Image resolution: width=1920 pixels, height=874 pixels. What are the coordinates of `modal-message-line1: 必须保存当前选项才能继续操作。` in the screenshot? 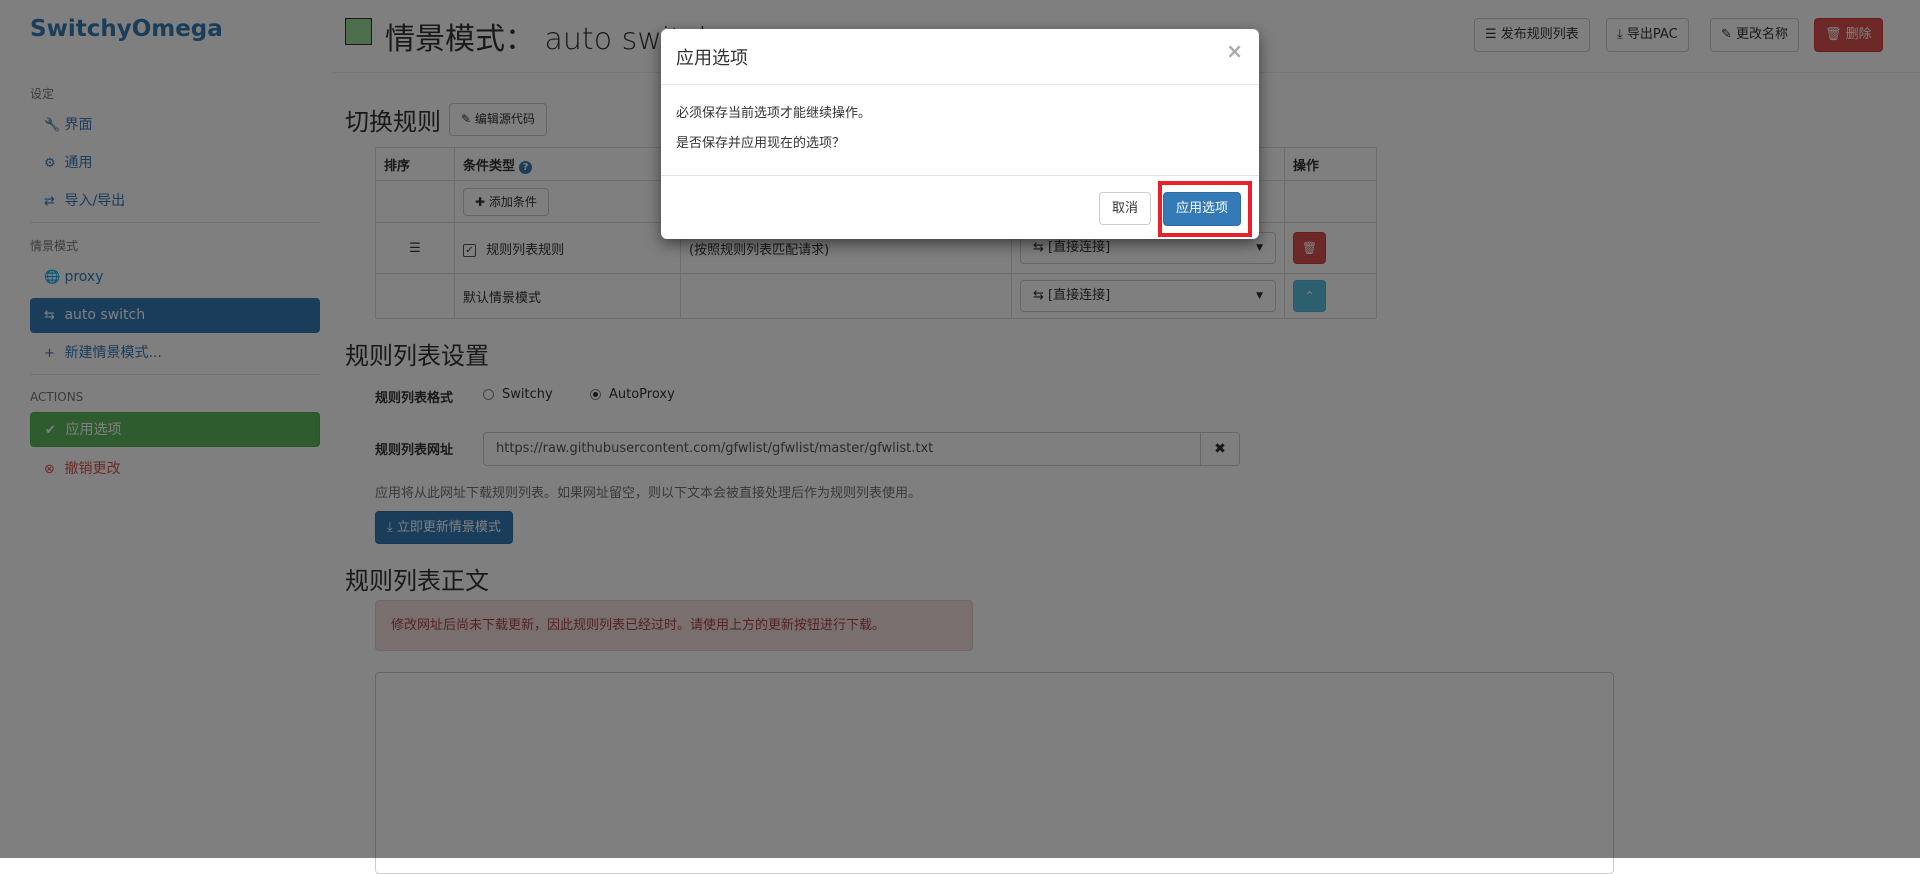 It's located at (774, 113).